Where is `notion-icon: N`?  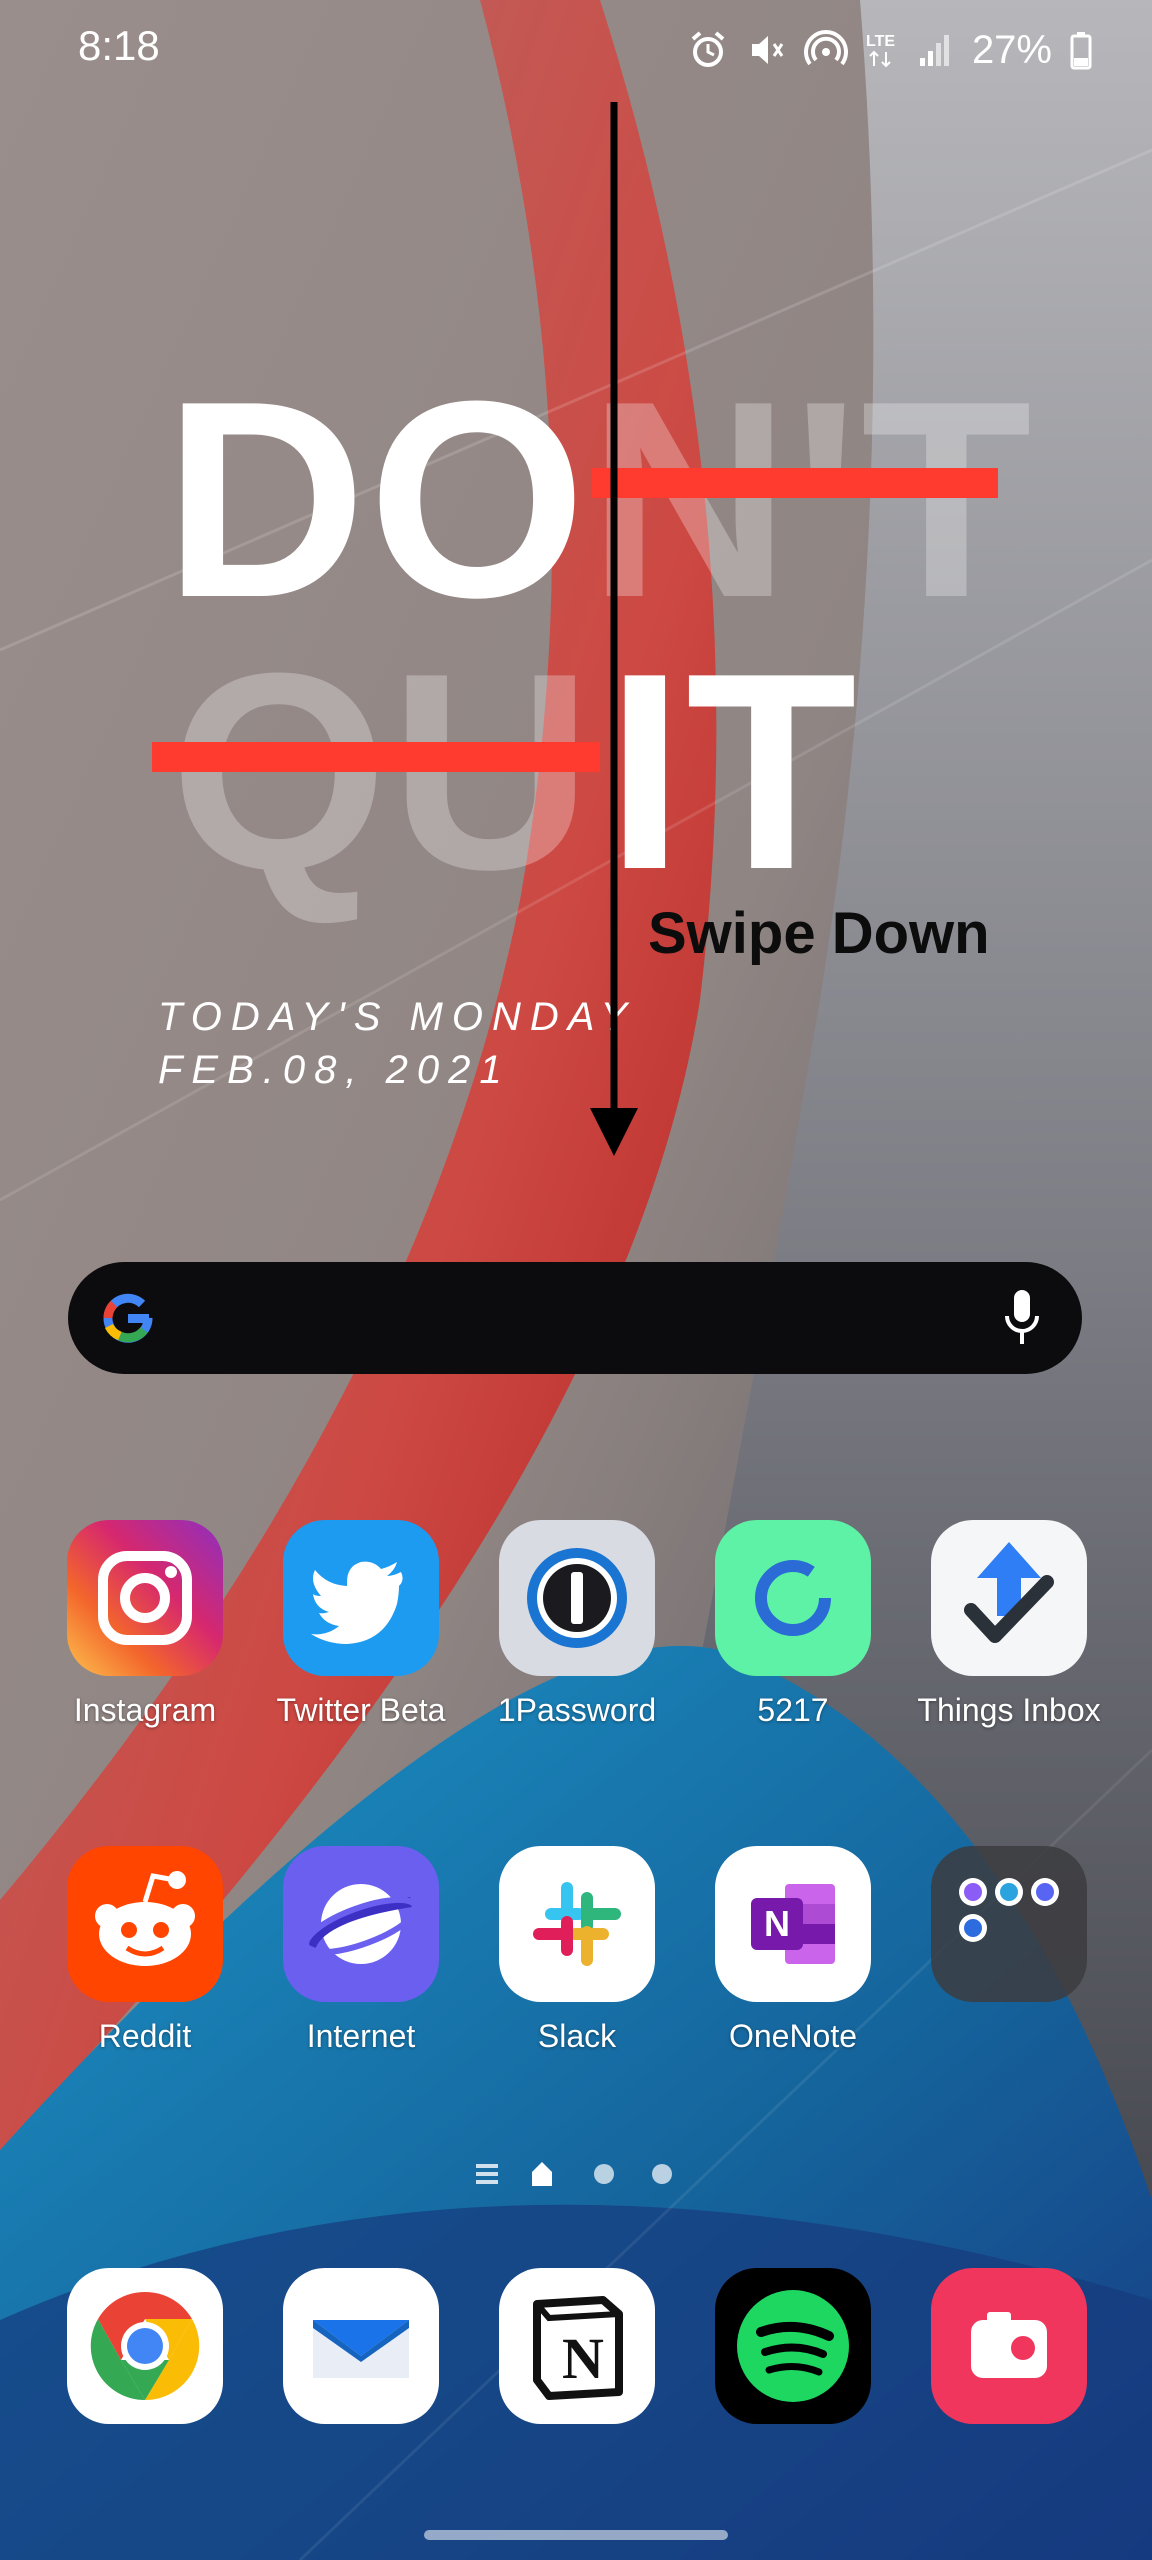
notion-icon: N is located at coordinates (577, 2346).